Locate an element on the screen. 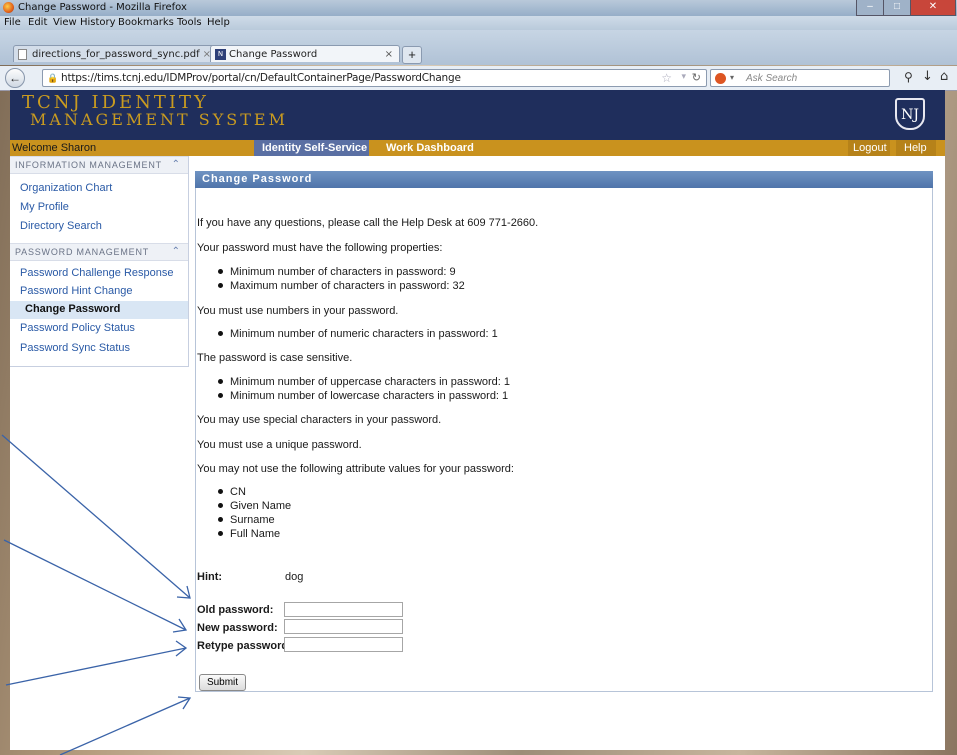 This screenshot has width=957, height=755. hint-value: dog is located at coordinates (294, 577).